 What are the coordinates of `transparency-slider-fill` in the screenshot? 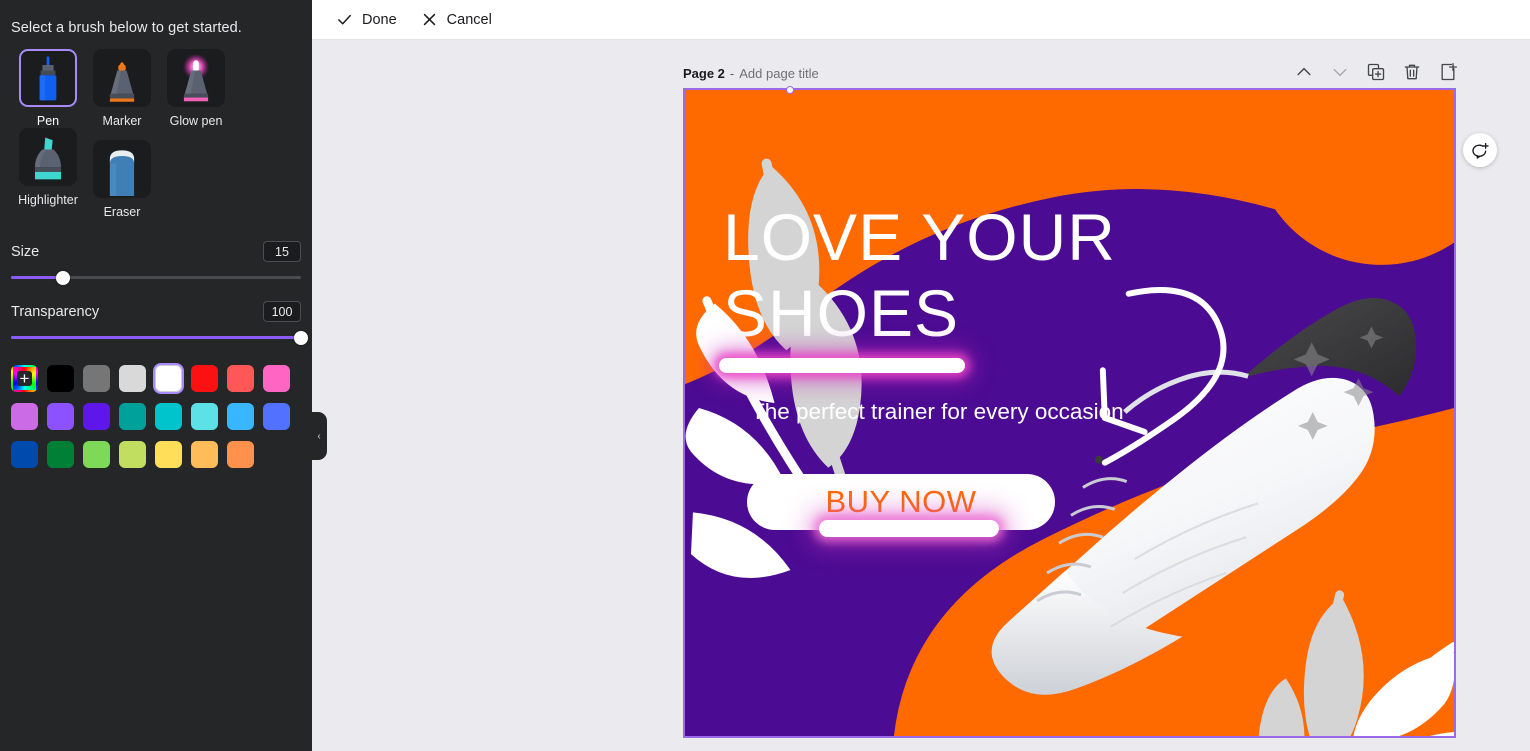 It's located at (156, 337).